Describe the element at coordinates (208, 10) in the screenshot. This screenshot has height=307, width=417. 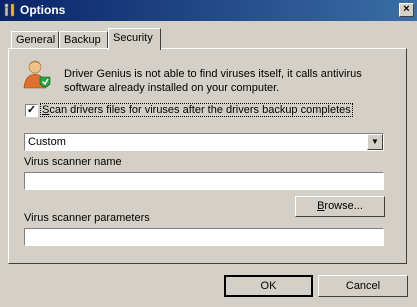
I see `title-bar: Options ×` at that location.